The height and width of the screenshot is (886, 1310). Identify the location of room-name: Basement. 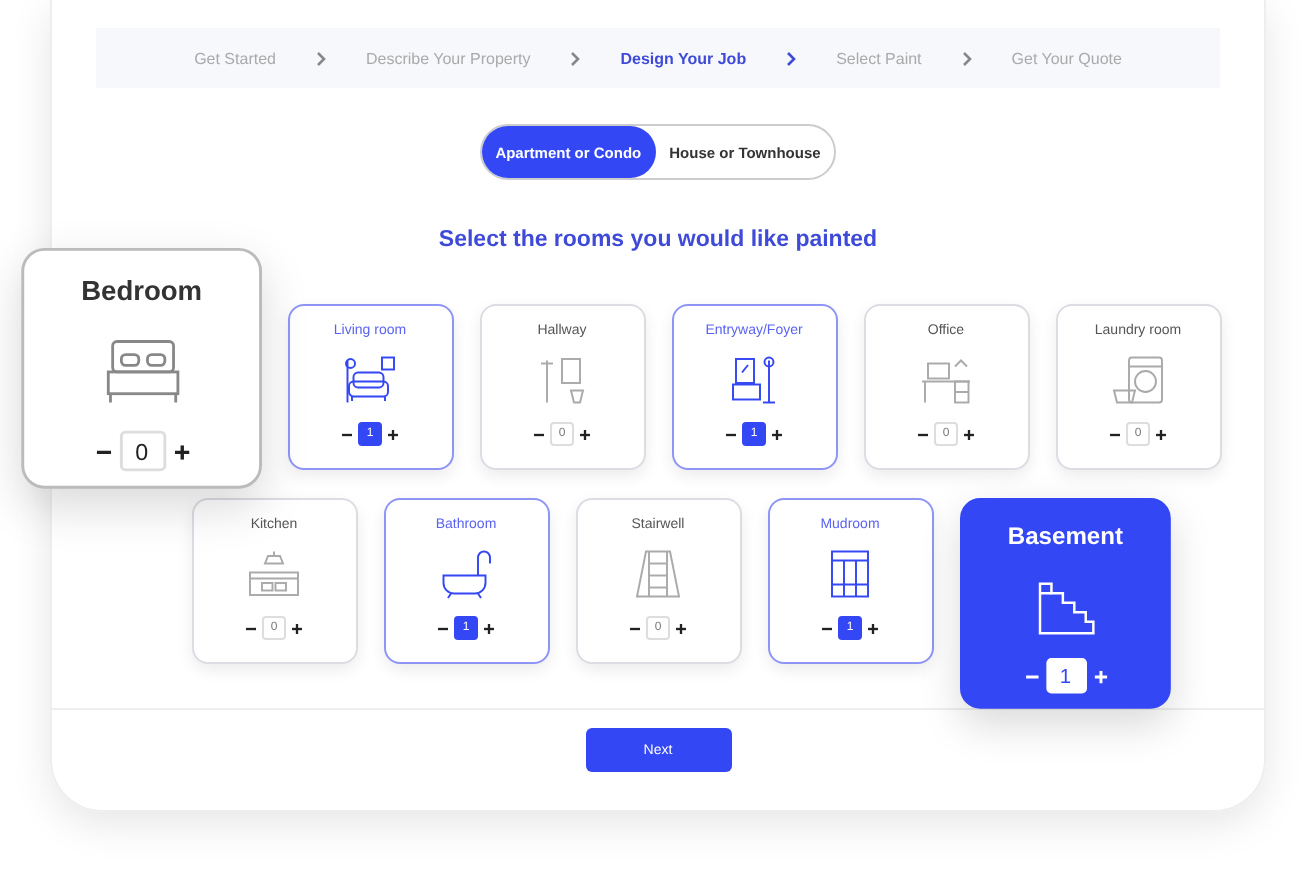
(1064, 537).